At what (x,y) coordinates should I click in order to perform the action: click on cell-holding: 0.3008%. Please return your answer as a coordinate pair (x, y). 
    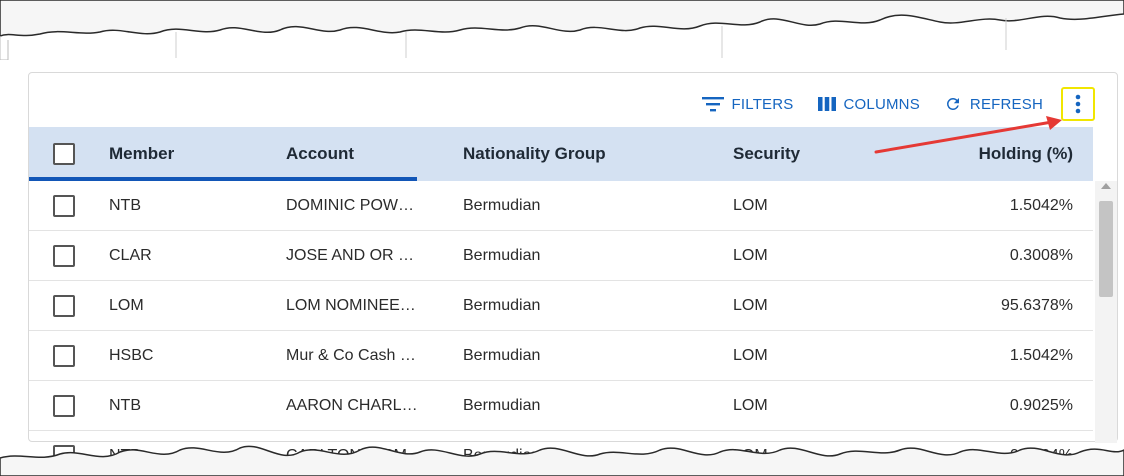
    Looking at the image, I should click on (1041, 255).